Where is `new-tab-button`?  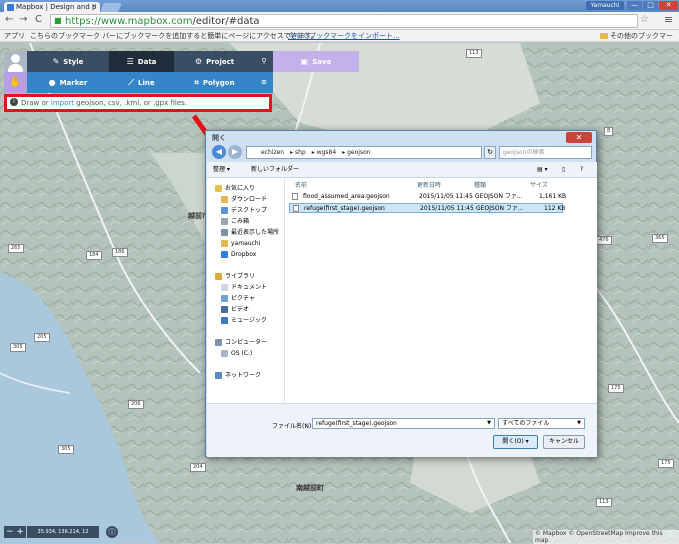 new-tab-button is located at coordinates (111, 7).